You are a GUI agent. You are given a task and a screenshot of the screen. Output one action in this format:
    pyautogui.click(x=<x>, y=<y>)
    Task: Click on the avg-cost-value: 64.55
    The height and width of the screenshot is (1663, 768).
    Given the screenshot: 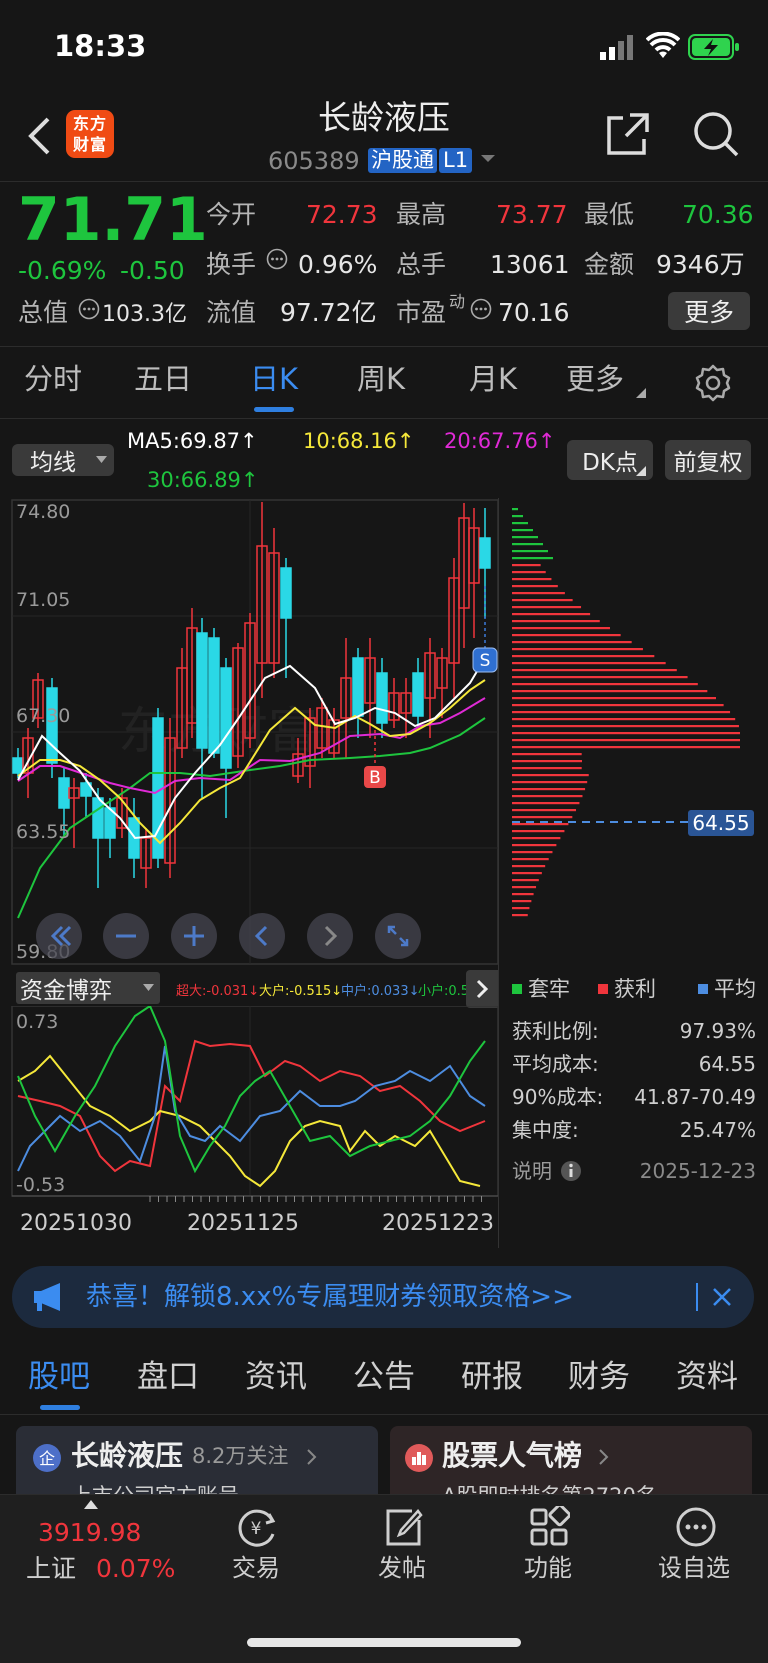 What is the action you would take?
    pyautogui.click(x=727, y=1064)
    